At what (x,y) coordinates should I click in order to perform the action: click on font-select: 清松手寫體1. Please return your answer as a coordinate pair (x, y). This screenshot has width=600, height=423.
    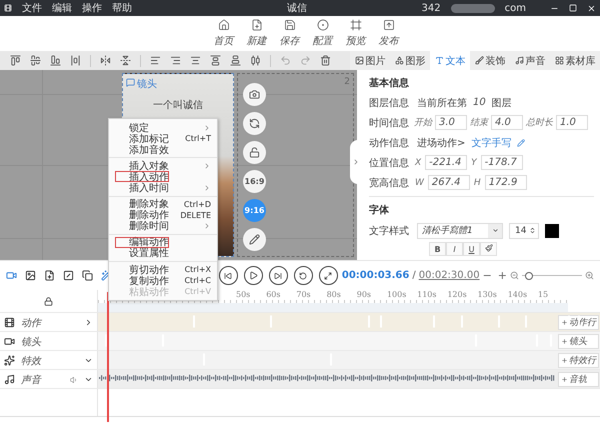
    Looking at the image, I should click on (460, 230).